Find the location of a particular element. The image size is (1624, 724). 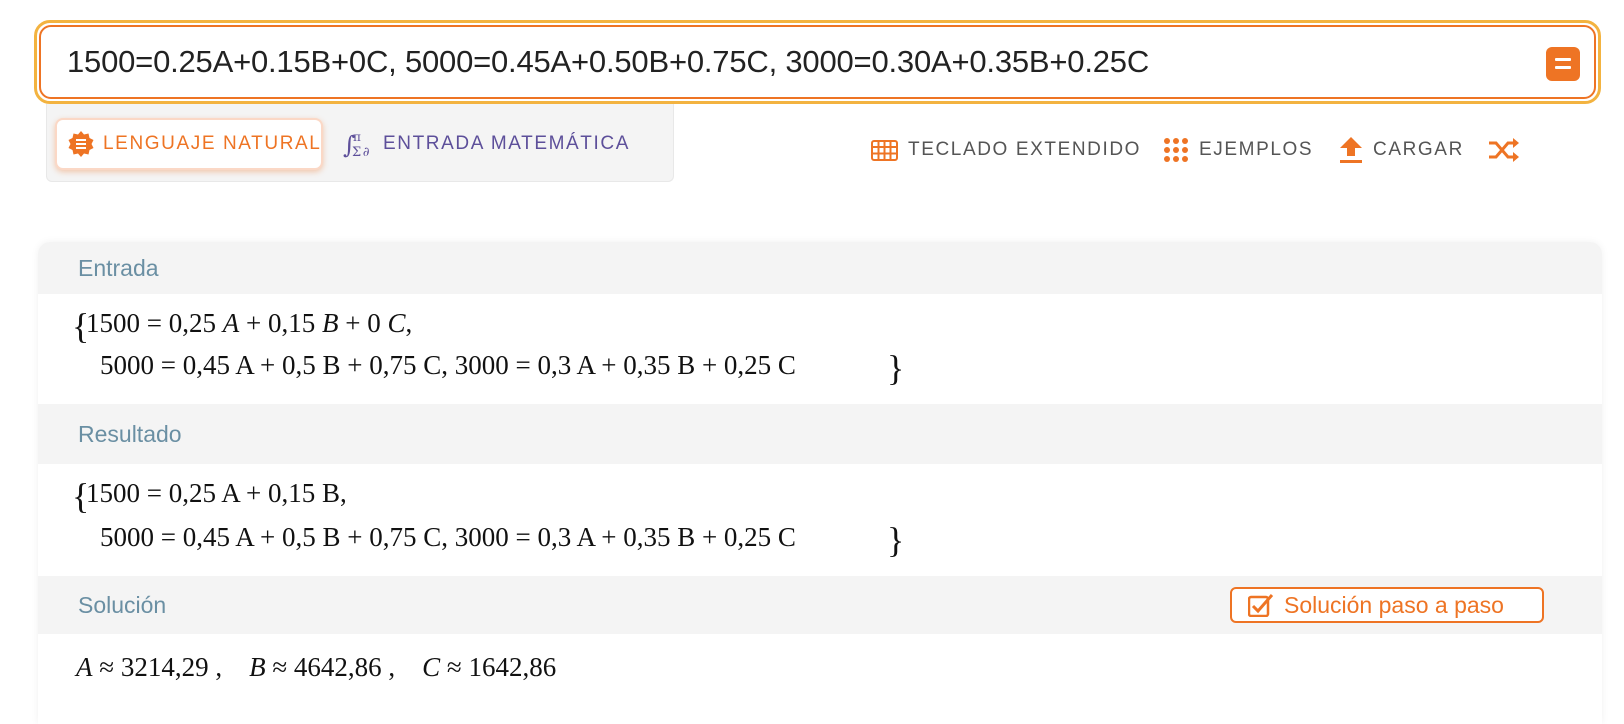

upload-button: CARGAR is located at coordinates (1401, 150).